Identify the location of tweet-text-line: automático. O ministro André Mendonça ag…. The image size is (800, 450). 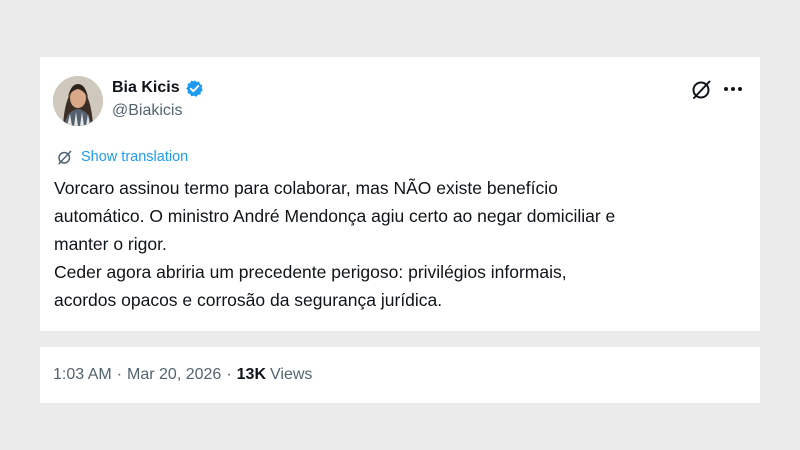
(335, 216).